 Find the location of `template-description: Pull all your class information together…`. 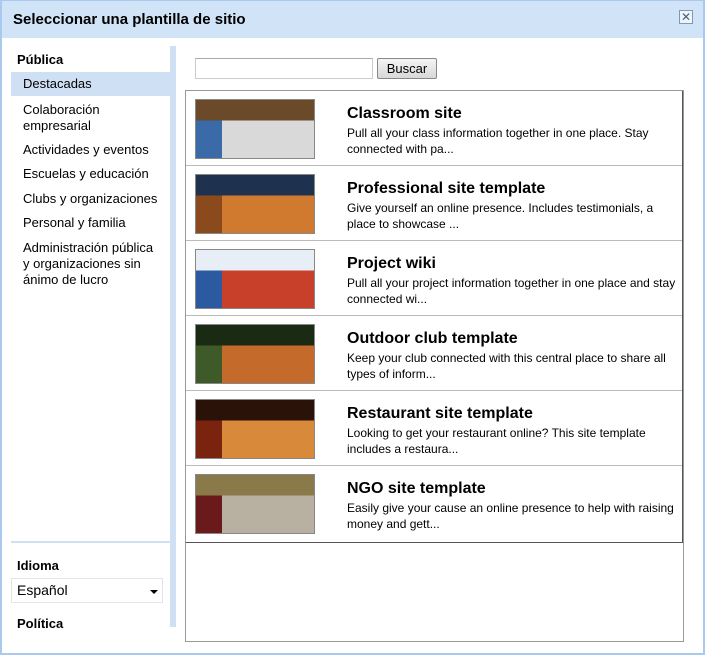

template-description: Pull all your class information together… is located at coordinates (498, 141).